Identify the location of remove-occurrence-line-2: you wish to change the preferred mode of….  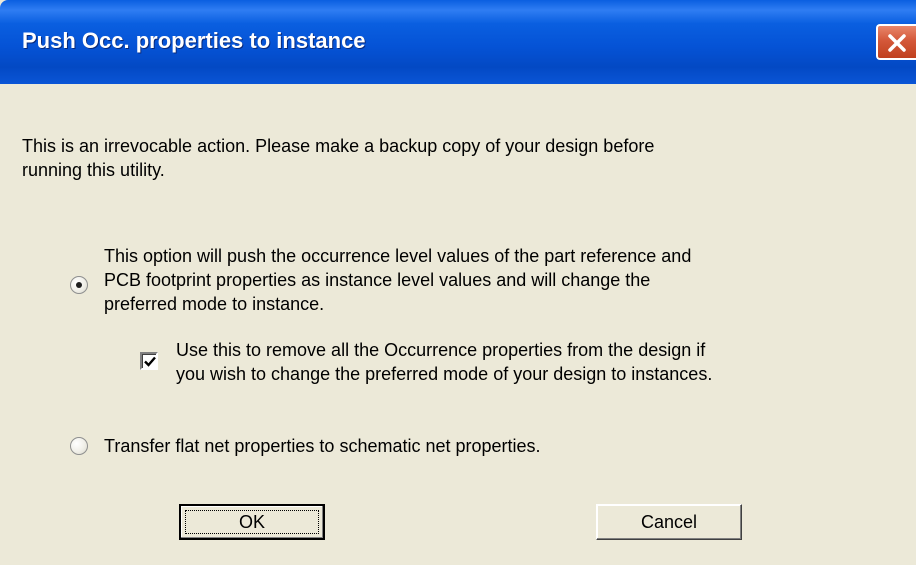
(444, 374).